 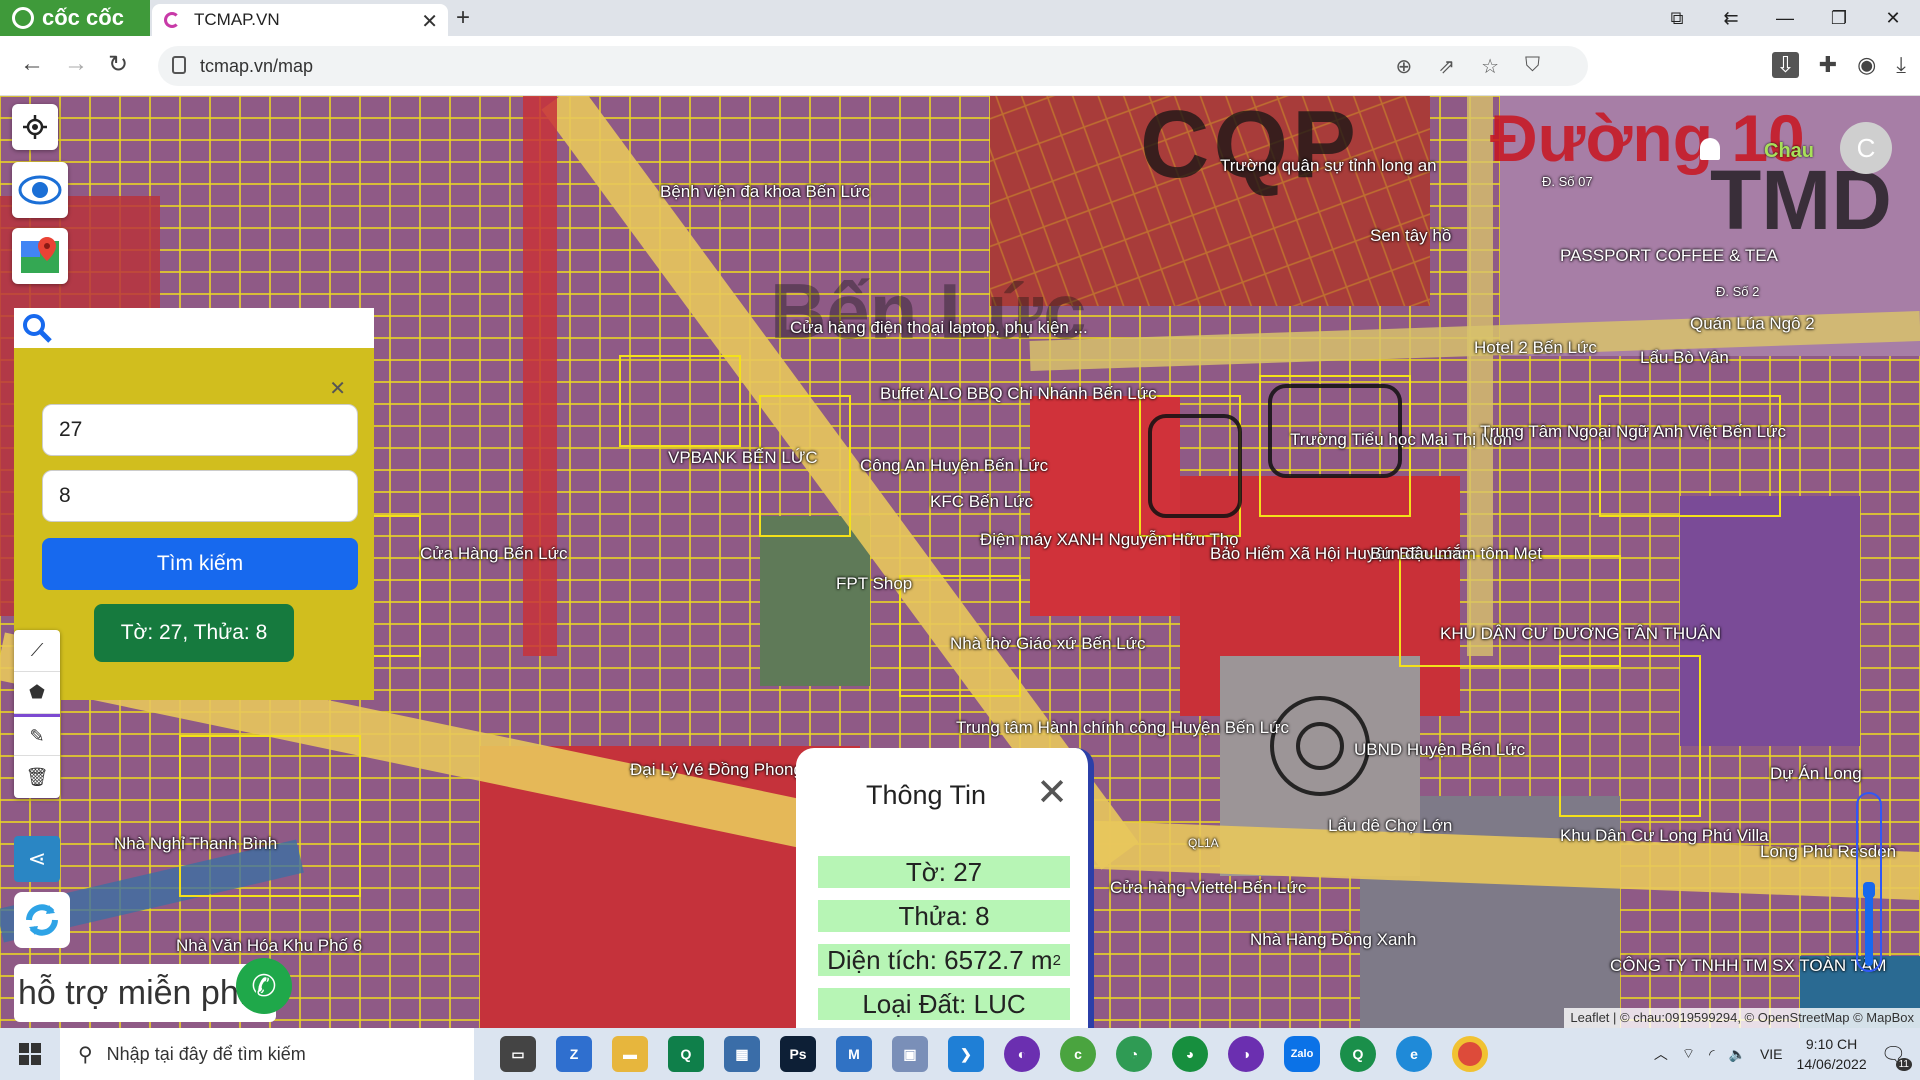 I want to click on network-icon: ⌔, so click(x=1688, y=1054).